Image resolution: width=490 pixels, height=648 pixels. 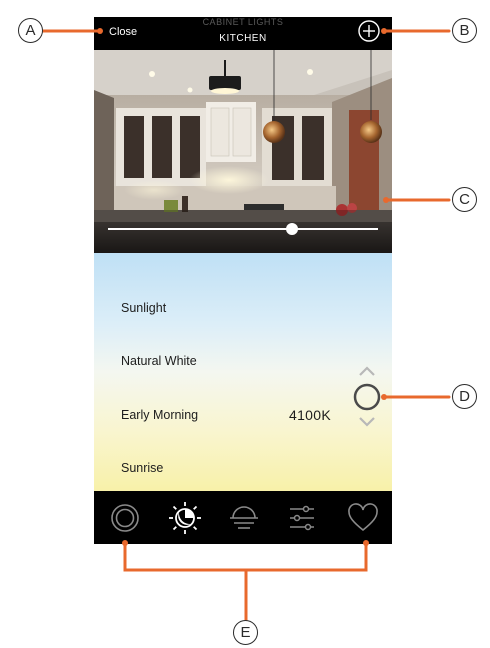 What do you see at coordinates (464, 30) in the screenshot?
I see `callout-b: B` at bounding box center [464, 30].